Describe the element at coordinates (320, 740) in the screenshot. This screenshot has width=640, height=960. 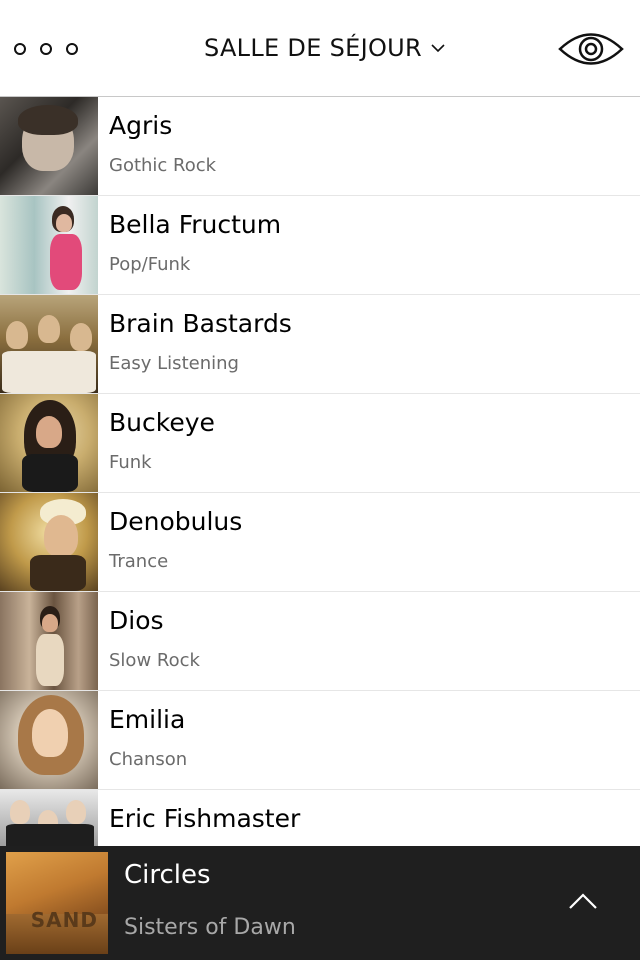
I see `list-item: Emilia Chanson` at that location.